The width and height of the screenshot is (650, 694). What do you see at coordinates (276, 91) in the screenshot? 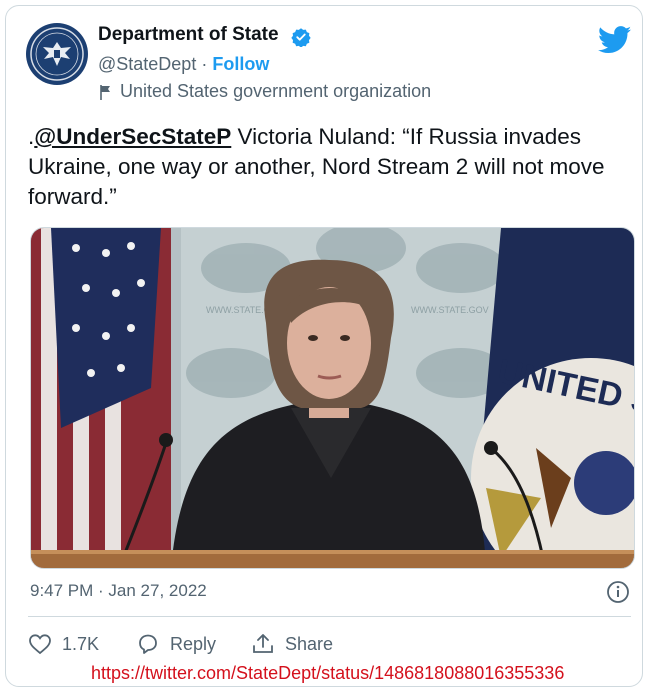
I see `org-label: United States government organization` at bounding box center [276, 91].